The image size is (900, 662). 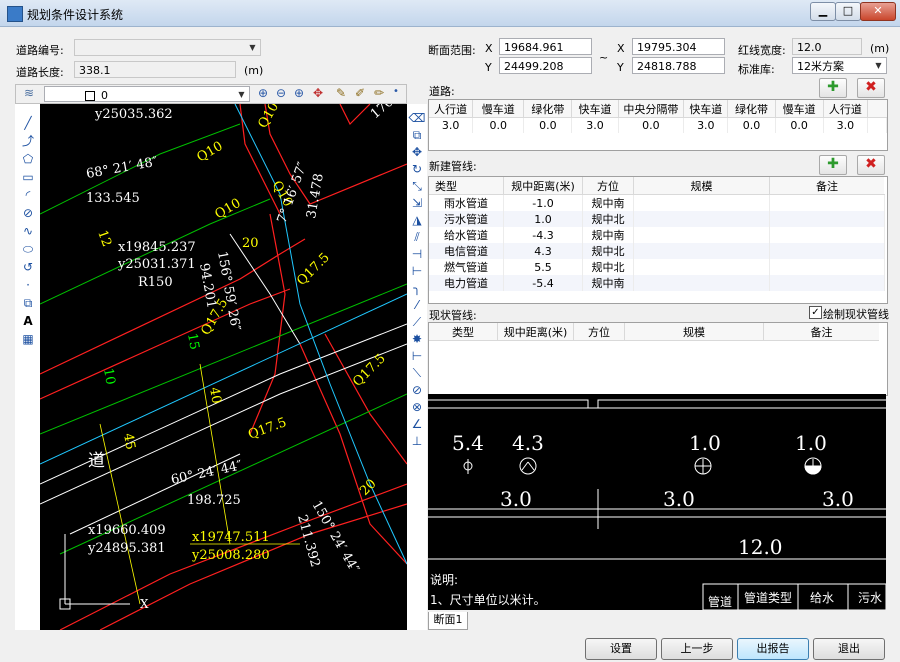 What do you see at coordinates (318, 93) in the screenshot?
I see `pan-icon: ✥` at bounding box center [318, 93].